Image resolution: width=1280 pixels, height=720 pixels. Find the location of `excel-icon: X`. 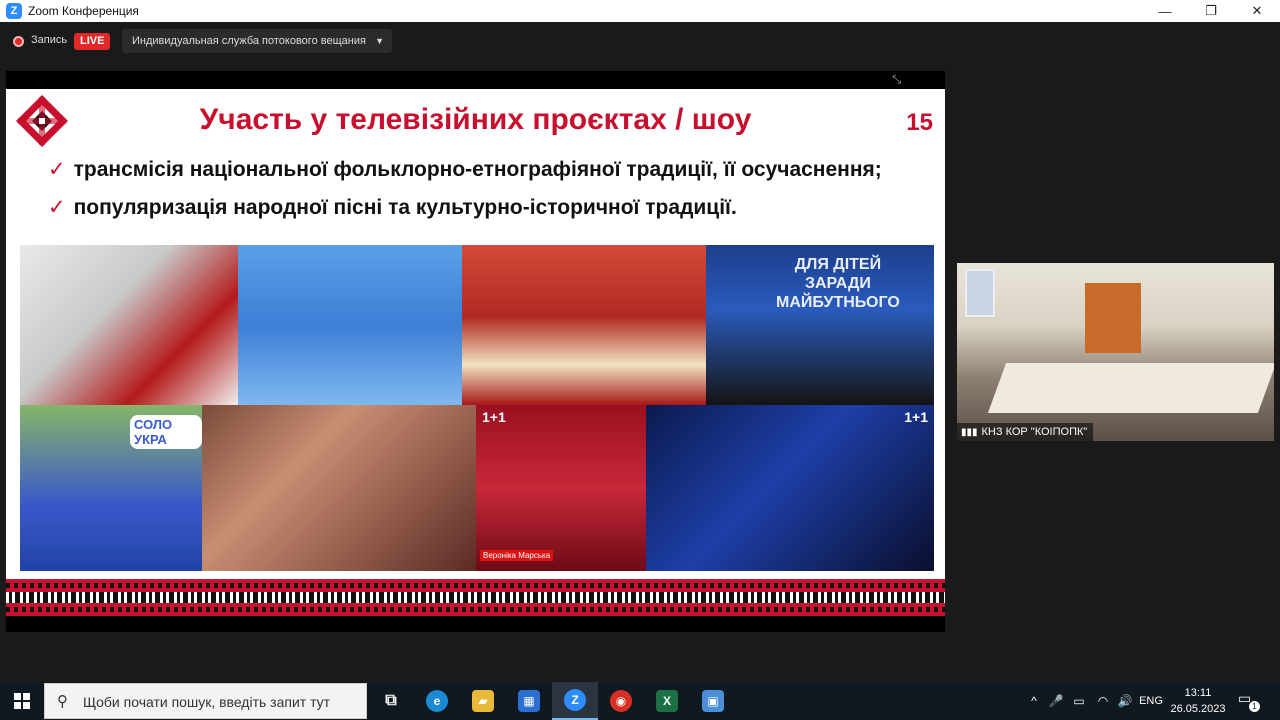

excel-icon: X is located at coordinates (667, 701).